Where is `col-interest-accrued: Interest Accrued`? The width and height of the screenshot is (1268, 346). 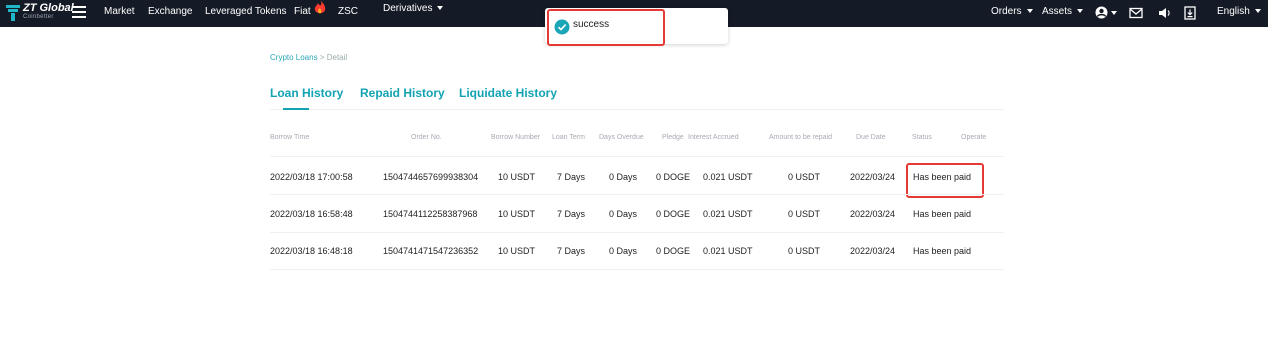
col-interest-accrued: Interest Accrued is located at coordinates (713, 137).